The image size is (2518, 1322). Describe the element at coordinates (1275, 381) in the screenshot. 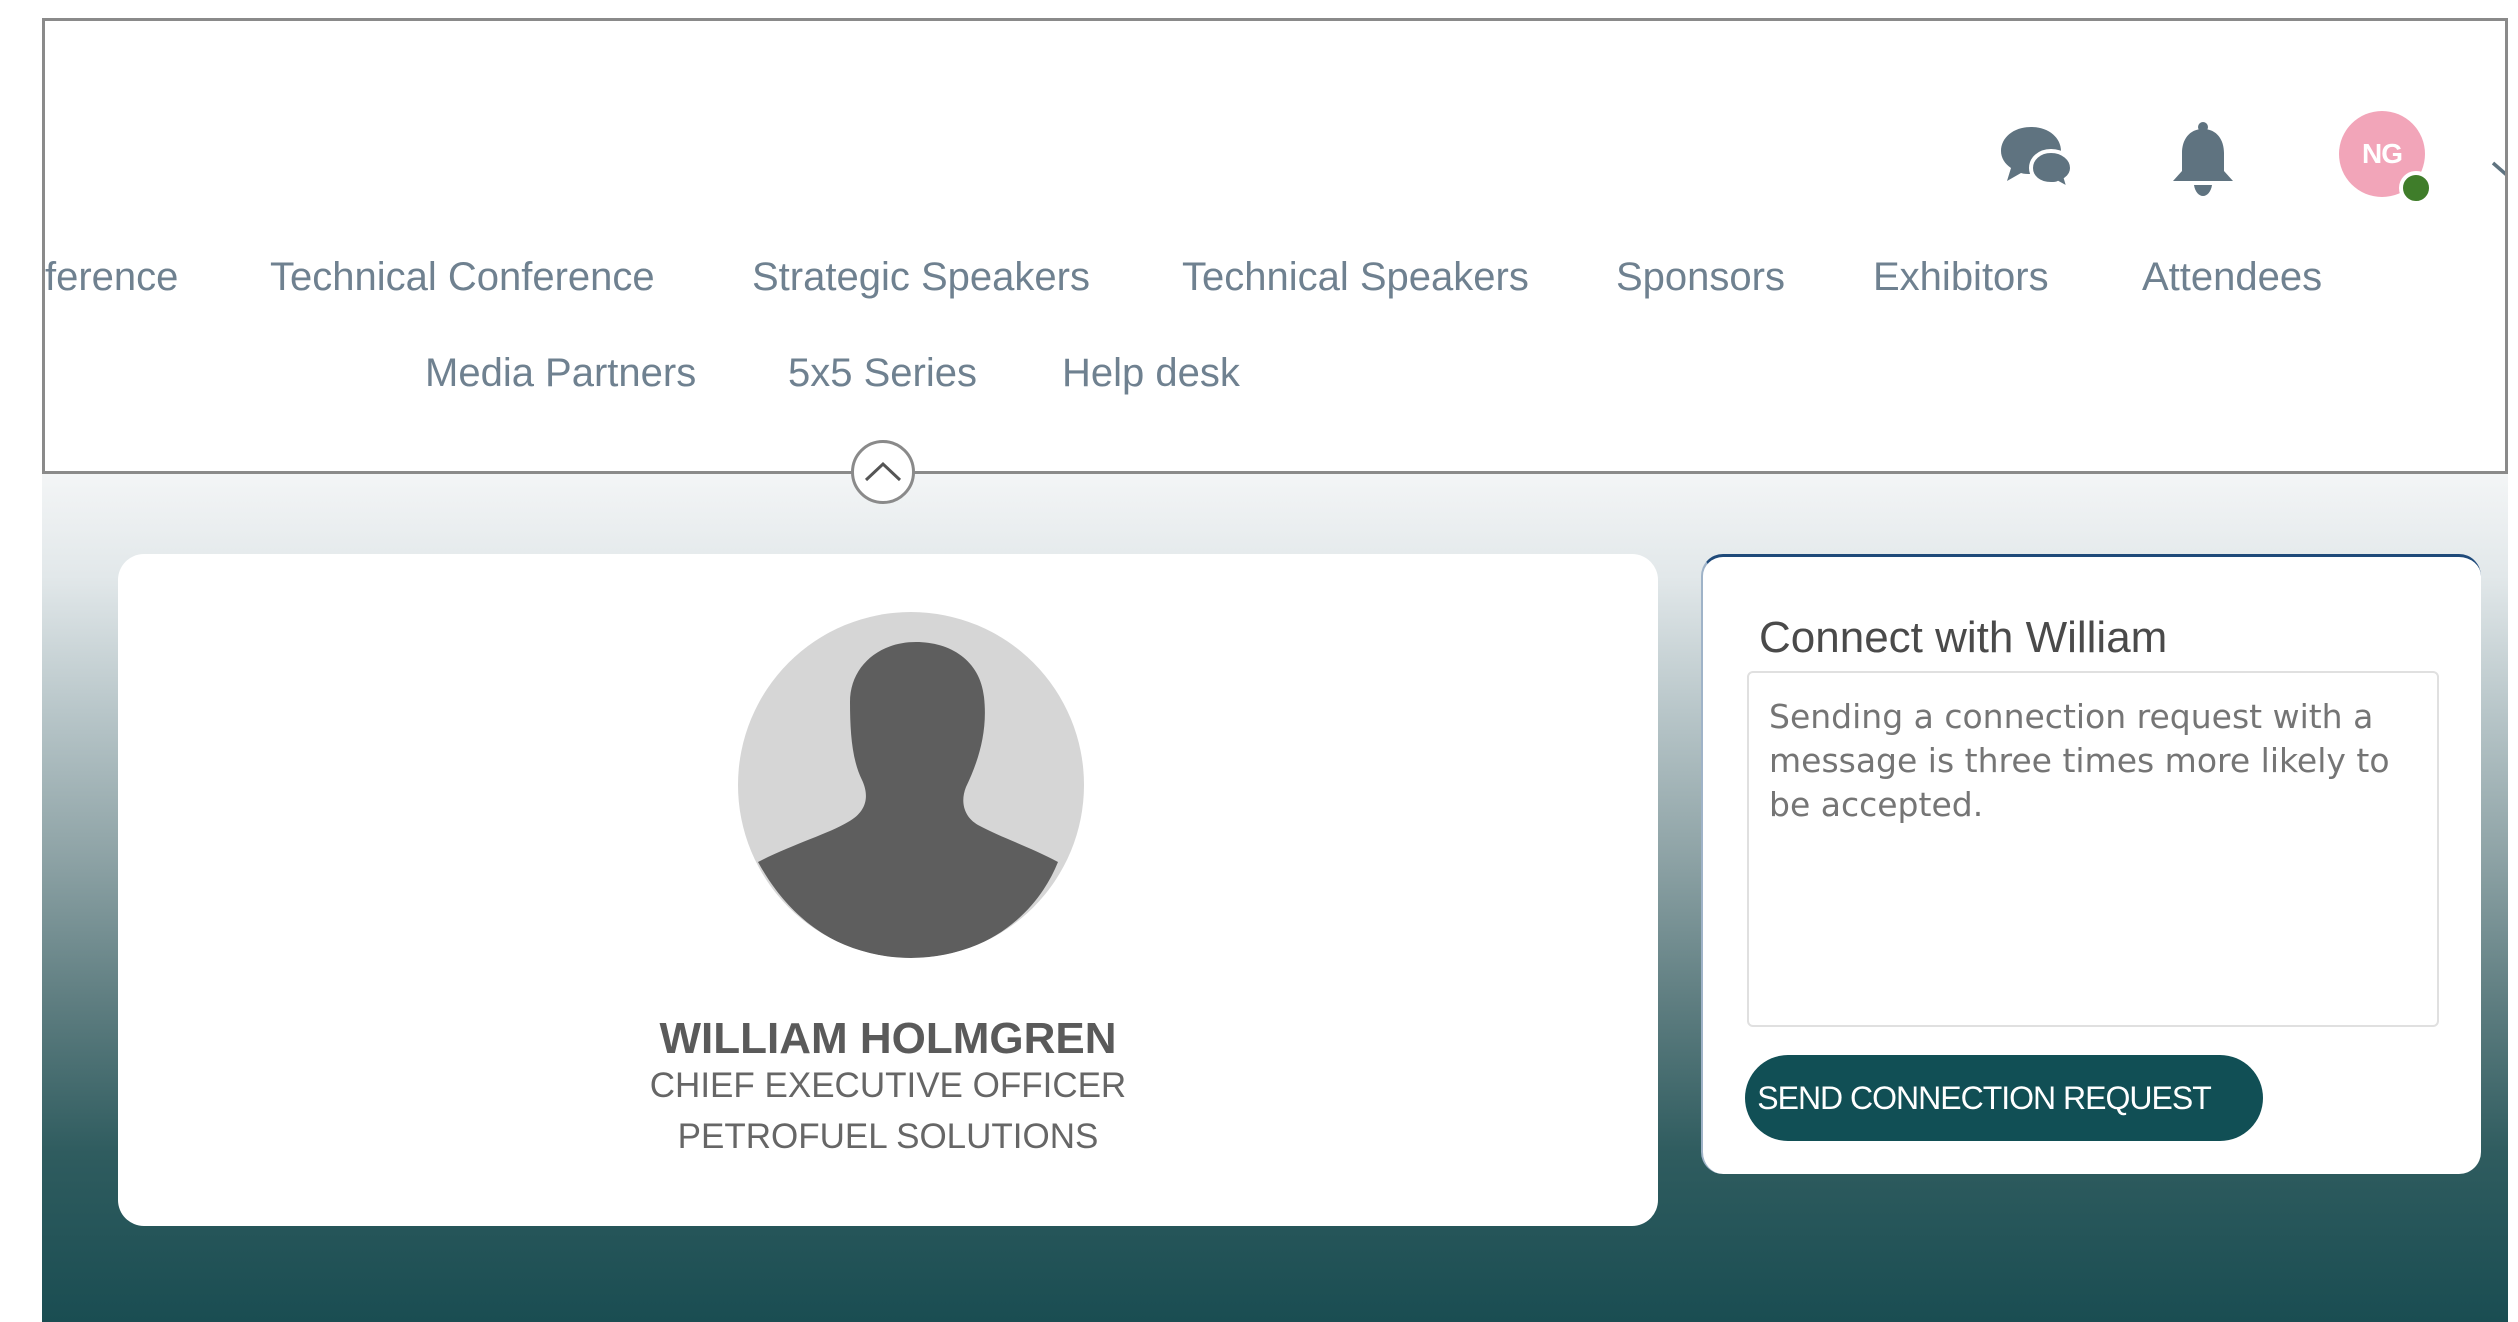

I see `nav-row-2: Media Partners 5x5 Series Help desk` at that location.